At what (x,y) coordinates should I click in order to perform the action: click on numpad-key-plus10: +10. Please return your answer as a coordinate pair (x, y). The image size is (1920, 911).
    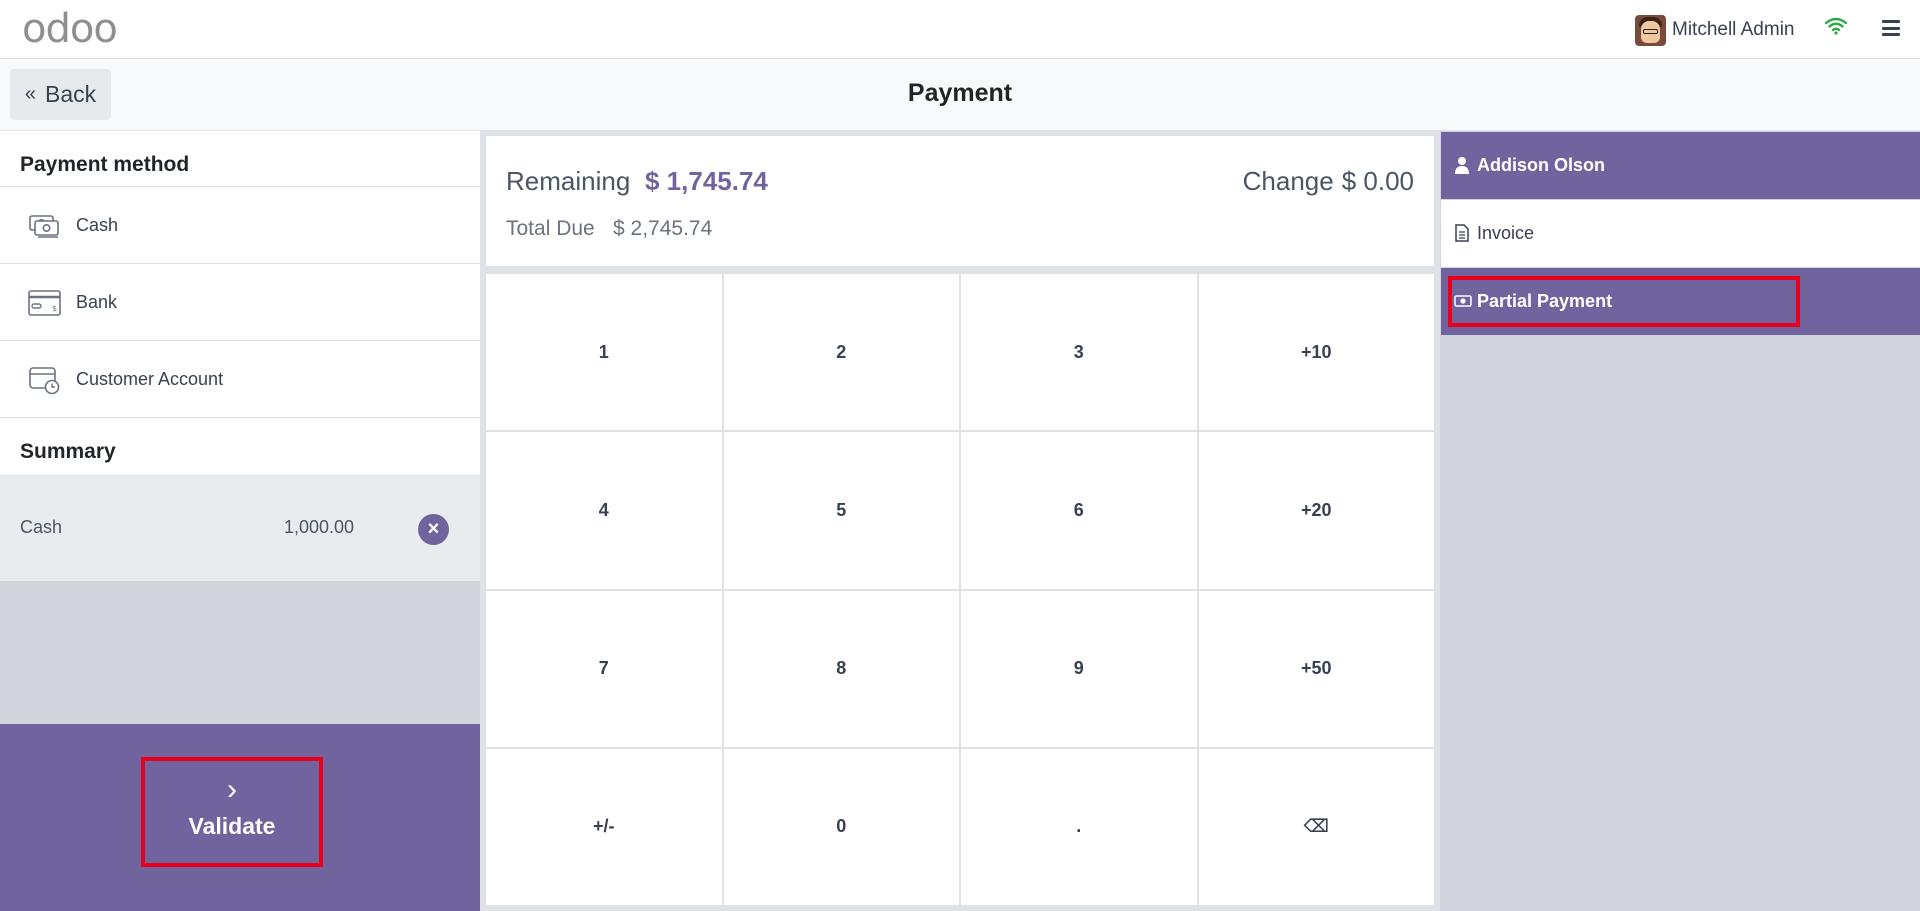
    Looking at the image, I should click on (1316, 352).